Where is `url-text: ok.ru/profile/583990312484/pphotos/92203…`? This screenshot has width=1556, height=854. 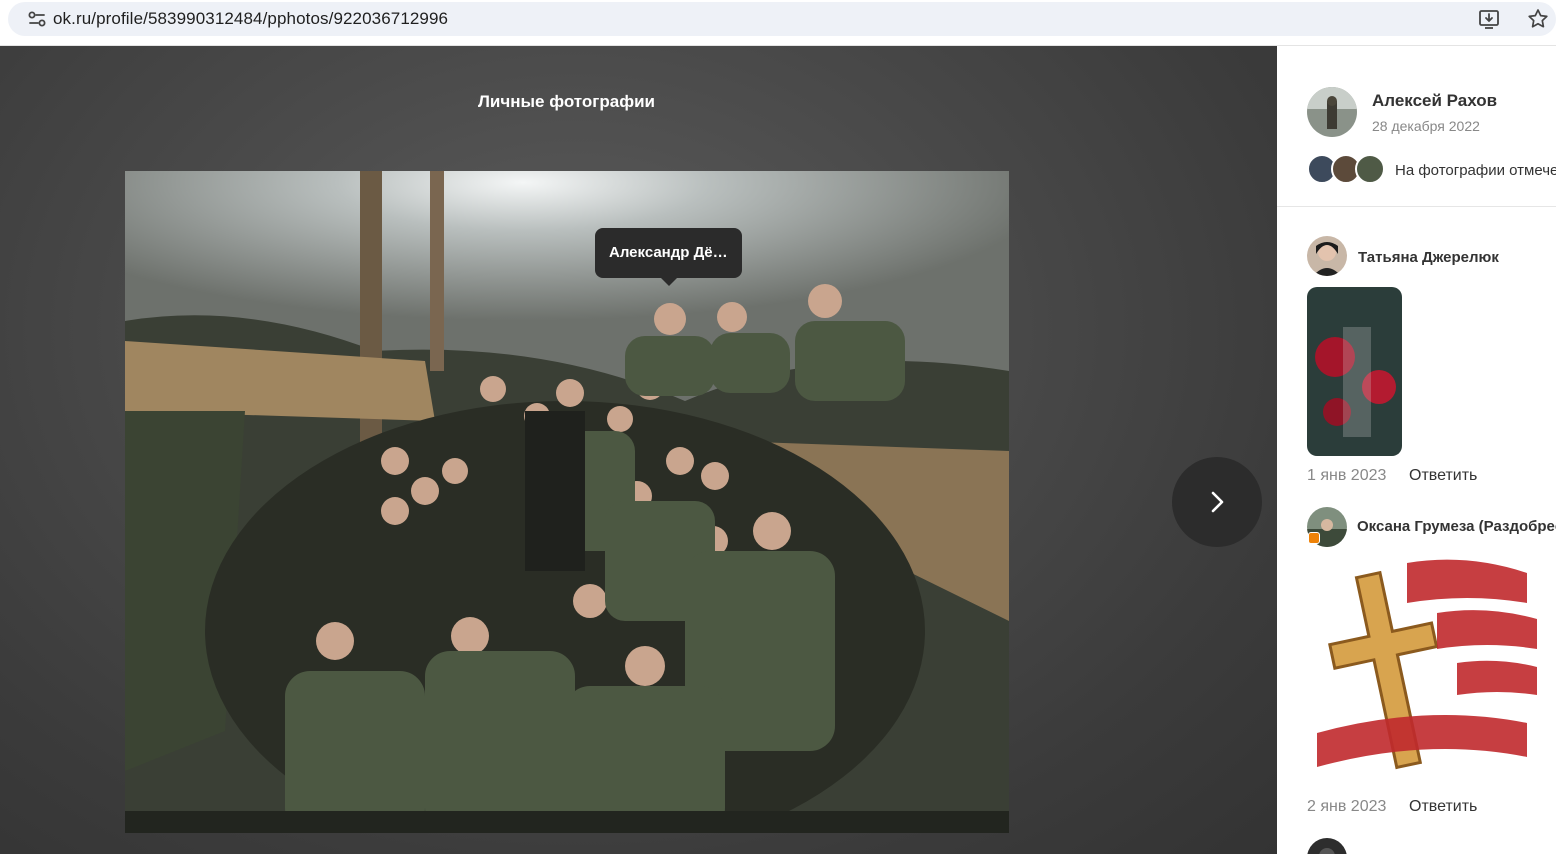 url-text: ok.ru/profile/583990312484/pphotos/92203… is located at coordinates (250, 19).